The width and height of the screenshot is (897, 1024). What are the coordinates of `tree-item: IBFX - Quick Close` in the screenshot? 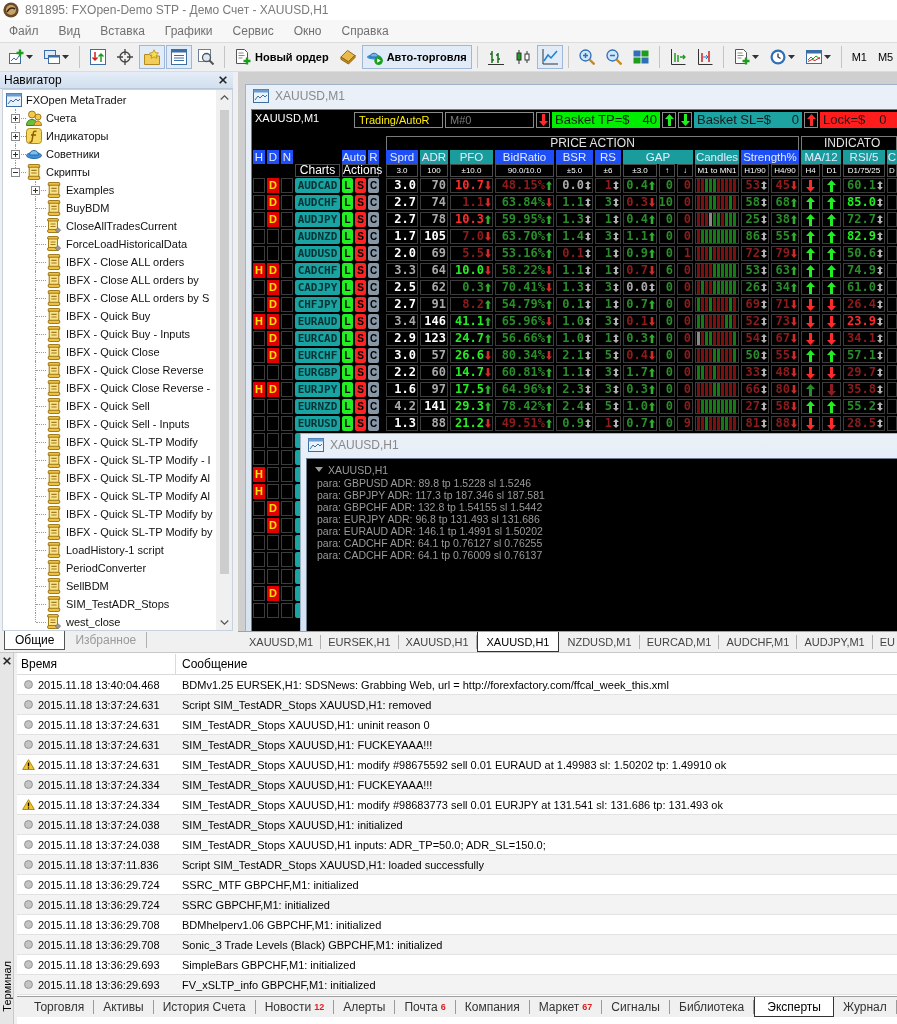 It's located at (113, 352).